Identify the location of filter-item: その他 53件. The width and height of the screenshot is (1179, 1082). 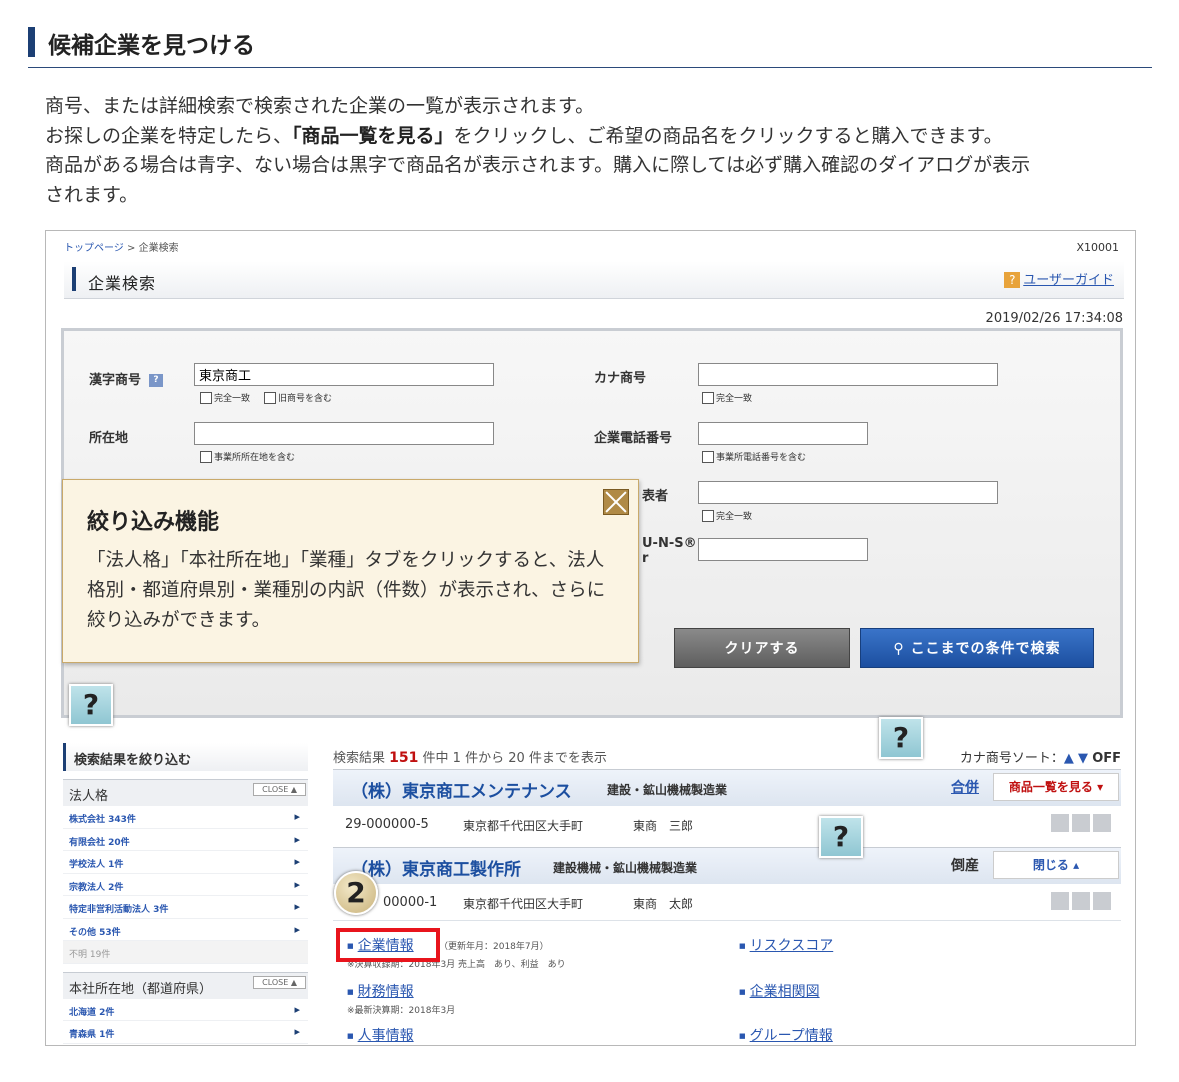
(185, 930).